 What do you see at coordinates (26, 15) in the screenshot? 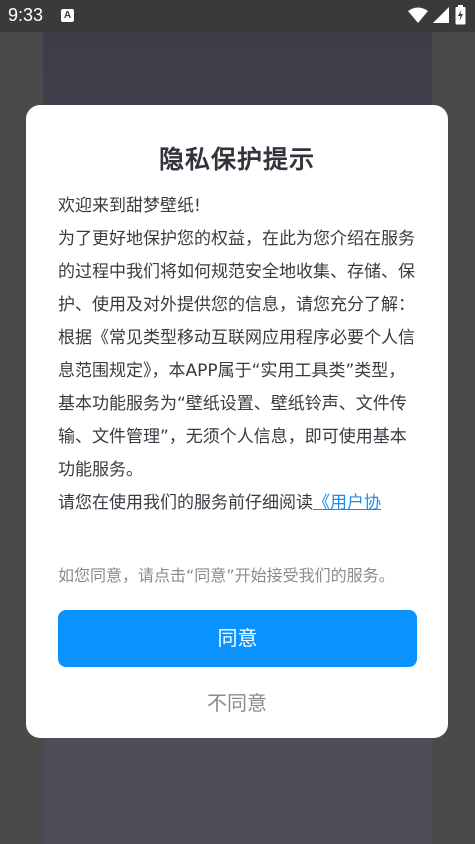
I see `status-time: 9:33` at bounding box center [26, 15].